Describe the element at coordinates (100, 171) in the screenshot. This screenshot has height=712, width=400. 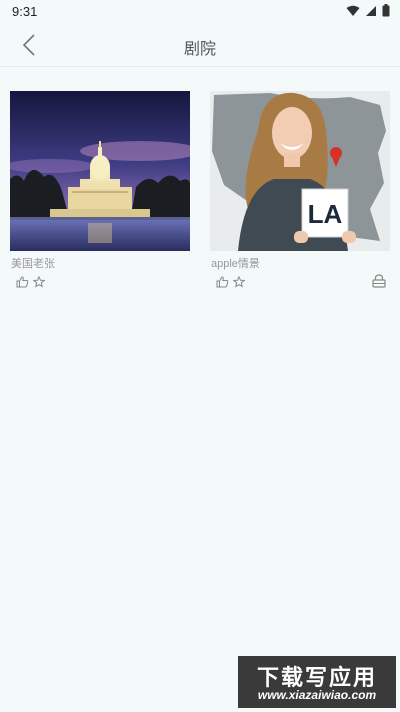
I see `card-thumbnail` at that location.